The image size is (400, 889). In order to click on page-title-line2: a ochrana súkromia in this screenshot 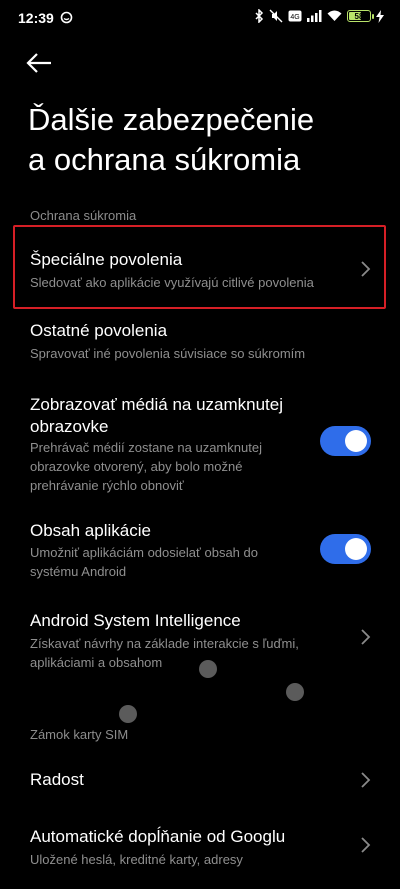, I will do `click(164, 159)`.